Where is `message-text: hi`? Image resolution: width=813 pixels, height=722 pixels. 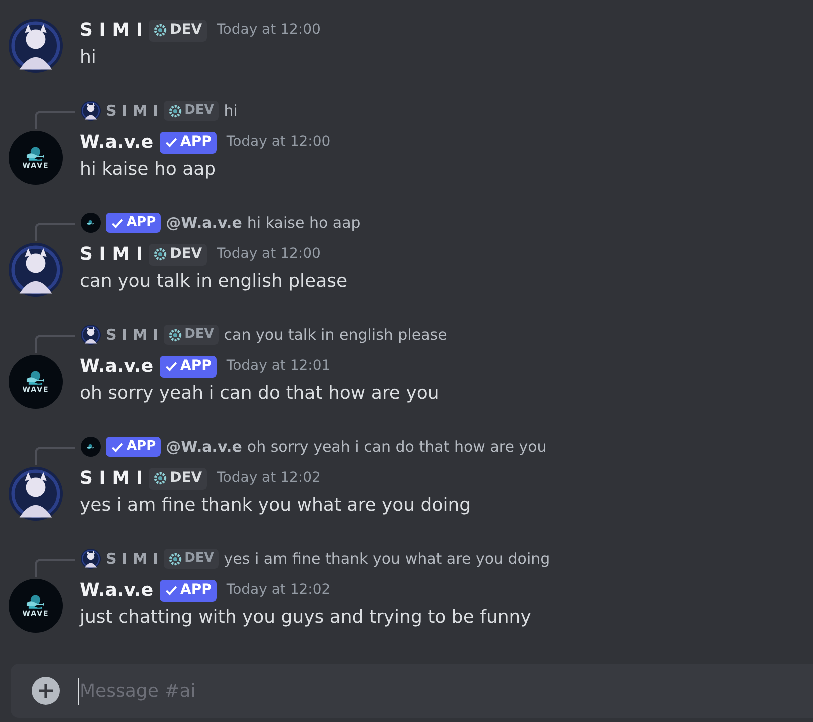 message-text: hi is located at coordinates (89, 58).